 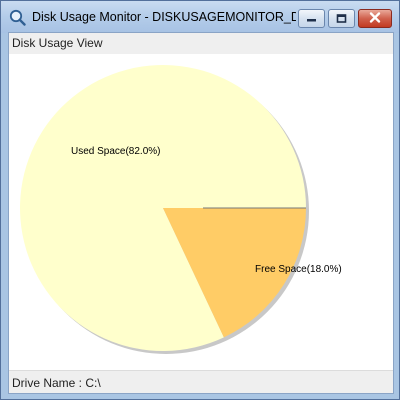 What do you see at coordinates (201, 43) in the screenshot?
I see `view-header: Disk Usage View` at bounding box center [201, 43].